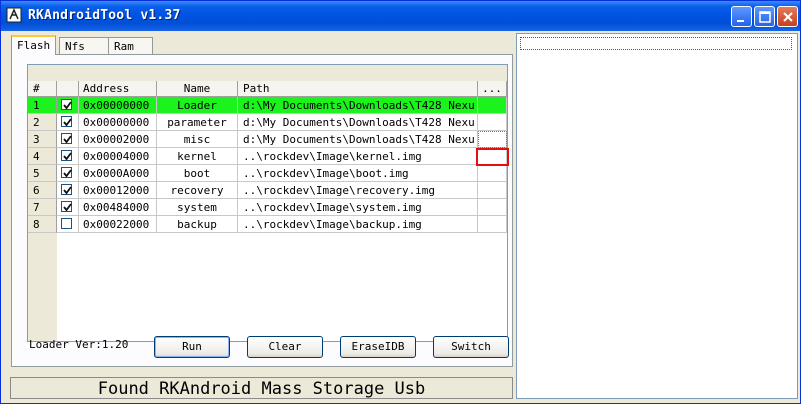  Describe the element at coordinates (118, 224) in the screenshot. I see `row-address: 0x00022000` at that location.